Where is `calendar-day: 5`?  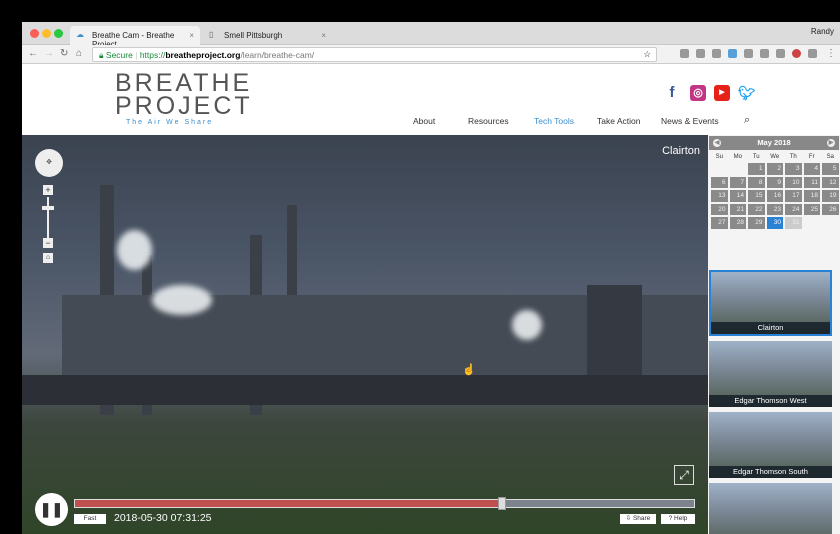 calendar-day: 5 is located at coordinates (830, 169).